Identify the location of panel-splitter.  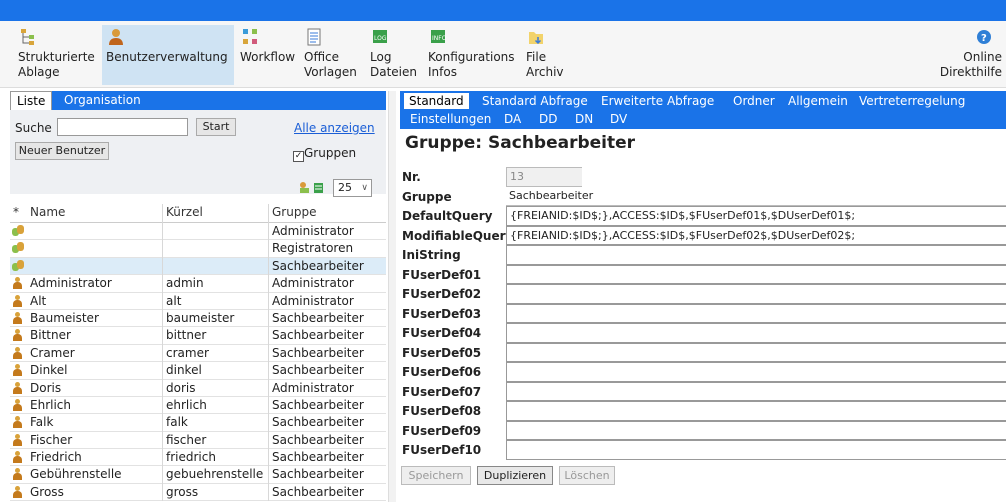
(392, 296).